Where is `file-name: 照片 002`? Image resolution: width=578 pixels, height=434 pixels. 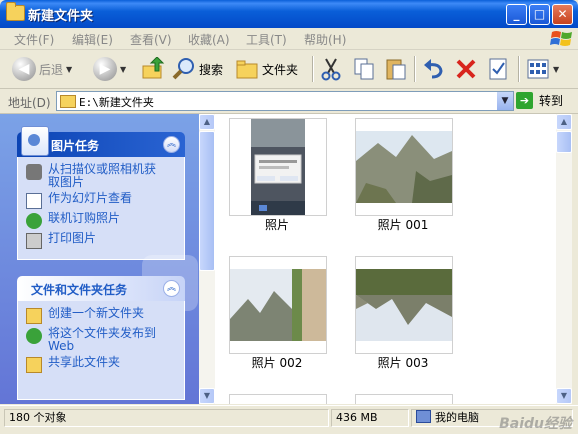 file-name: 照片 002 is located at coordinates (277, 362).